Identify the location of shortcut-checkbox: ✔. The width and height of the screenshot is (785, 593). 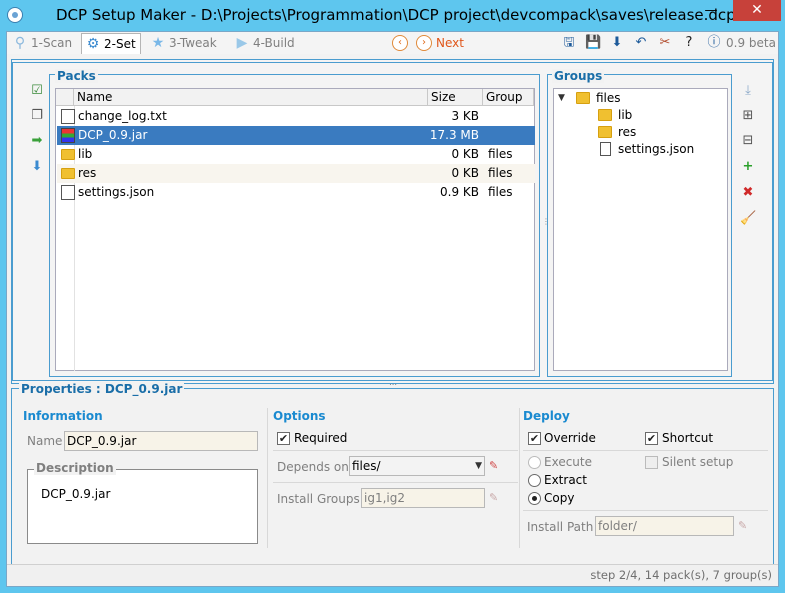
(651, 438).